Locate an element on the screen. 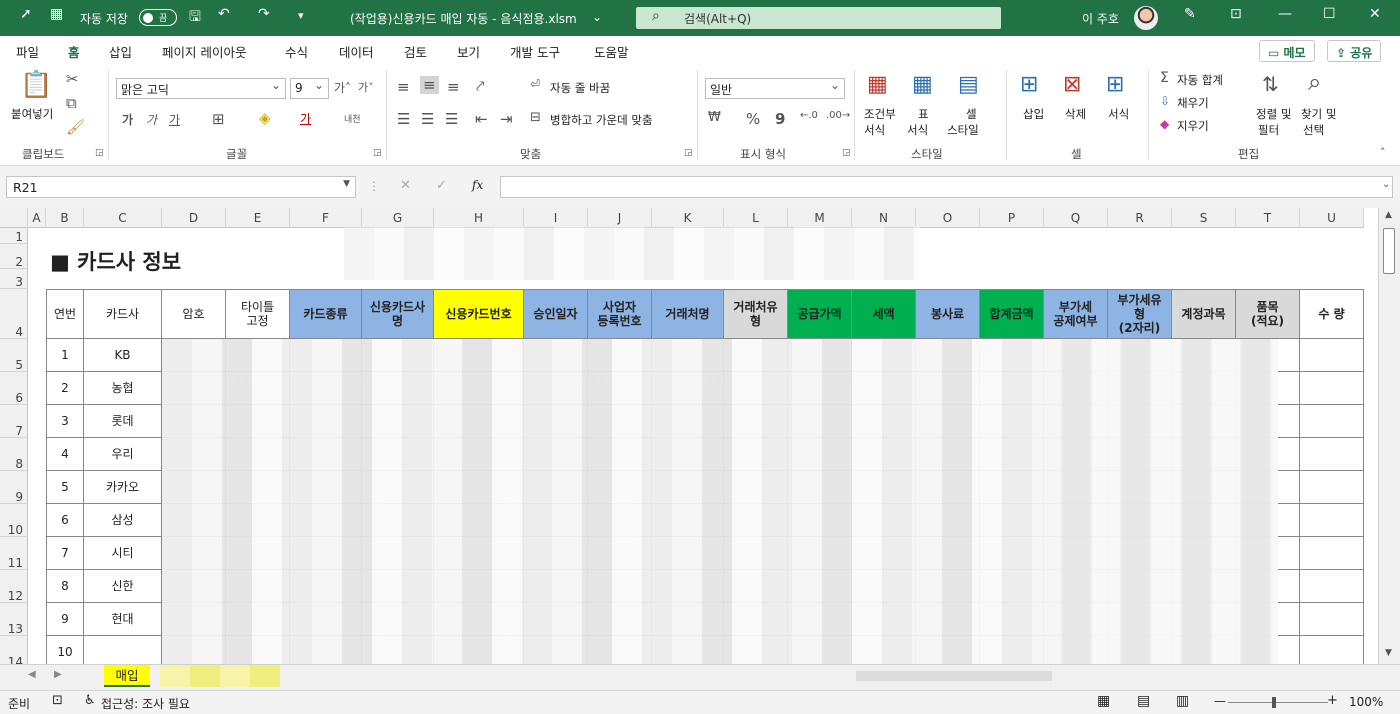 Image resolution: width=1400 pixels, height=714 pixels. card-company-cell: 우리 is located at coordinates (123, 454).